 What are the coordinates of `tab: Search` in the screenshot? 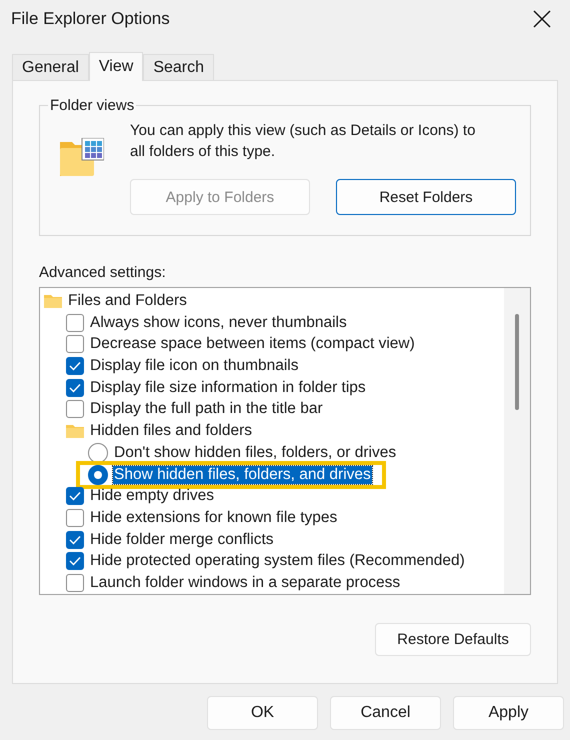 It's located at (178, 67).